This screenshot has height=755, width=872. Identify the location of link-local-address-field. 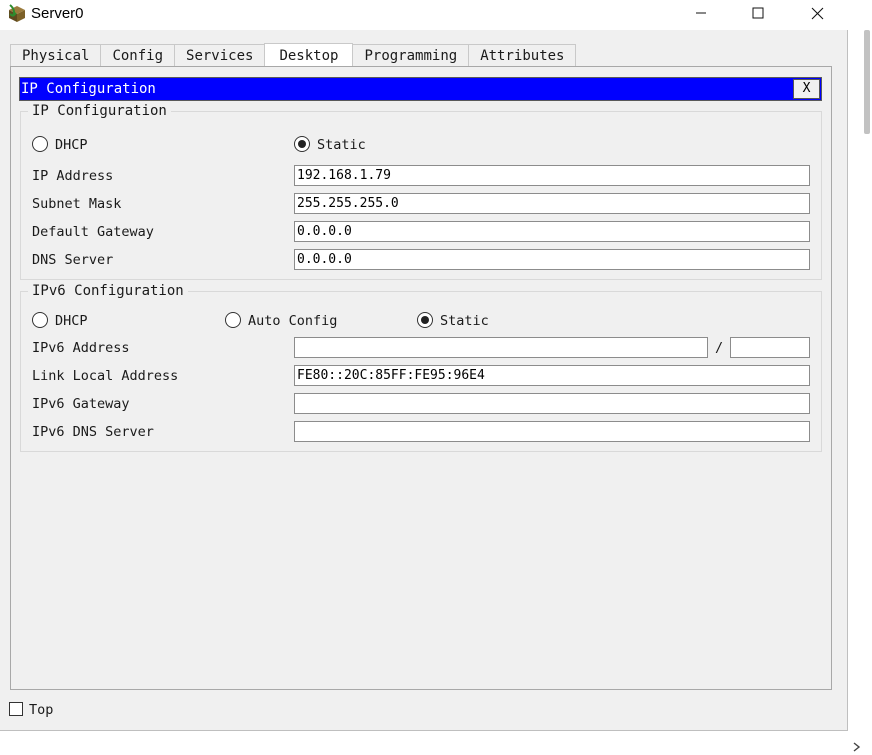
(552, 375).